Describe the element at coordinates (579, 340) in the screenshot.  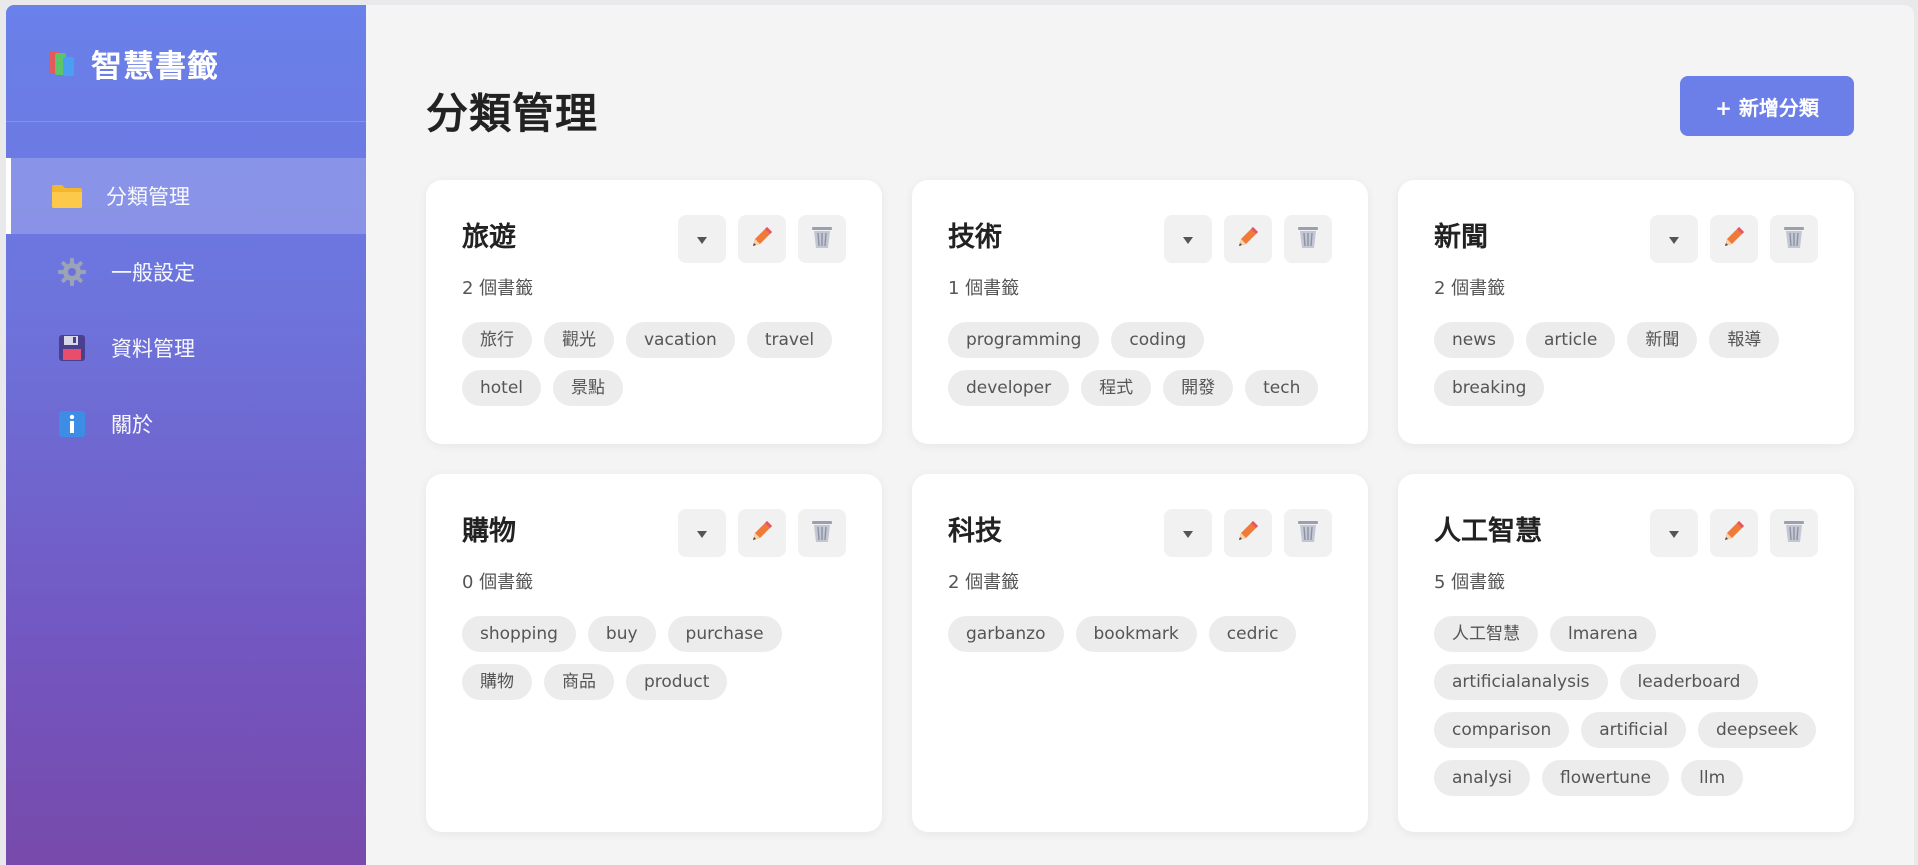
I see `keyword-tag: 觀光` at that location.